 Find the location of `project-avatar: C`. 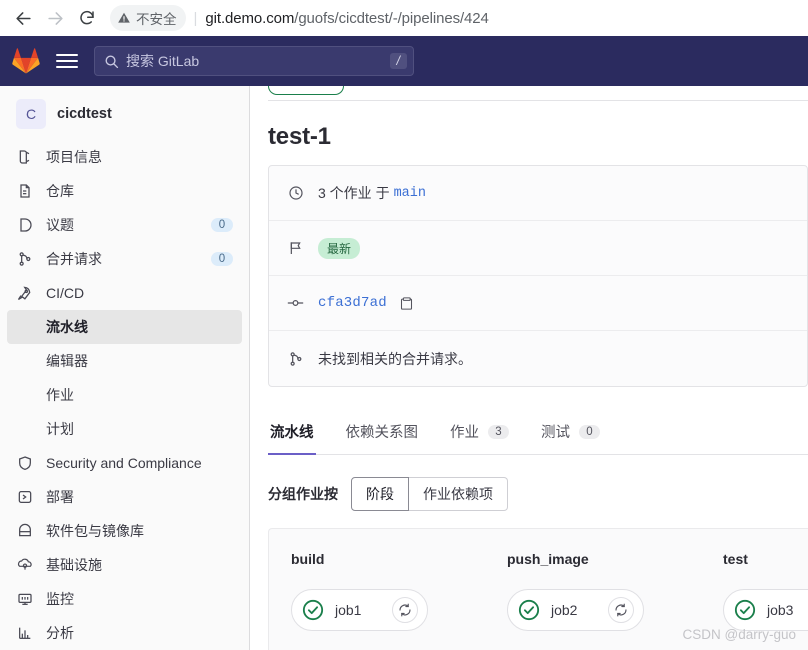

project-avatar: C is located at coordinates (31, 114).